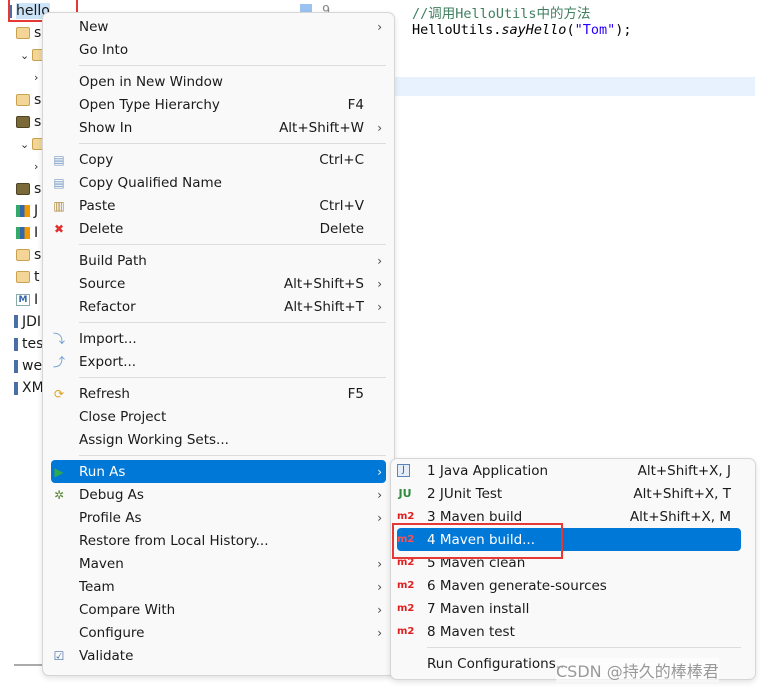  I want to click on menu-item-configure: Configure ›, so click(218, 632).